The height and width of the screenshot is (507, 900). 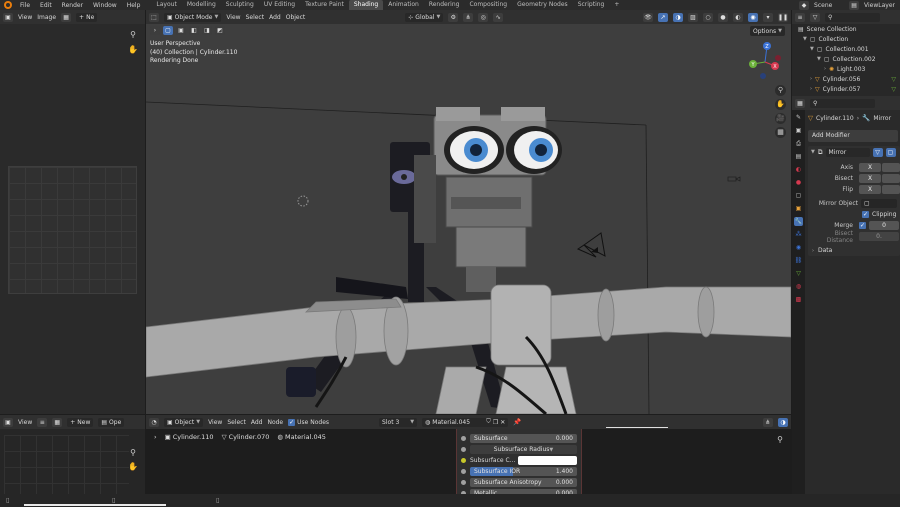 I want to click on tool-tab-icon: ✎, so click(x=798, y=117).